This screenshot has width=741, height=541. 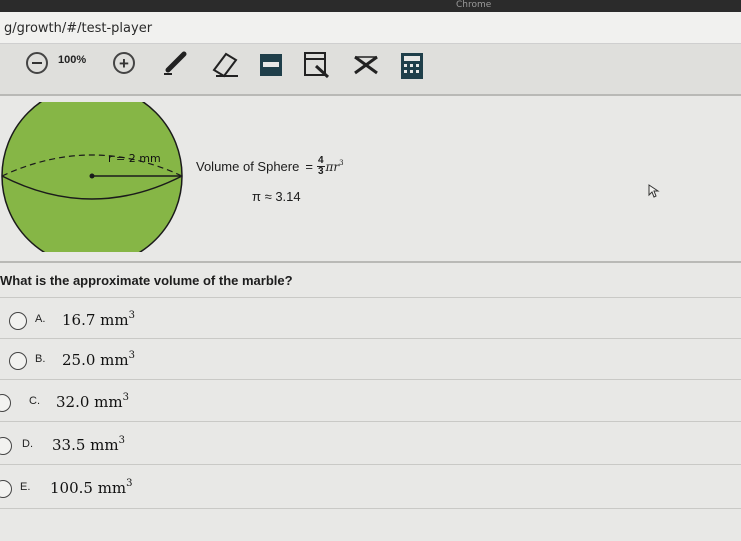 I want to click on option-value: 100.5 mm3, so click(x=91, y=487).